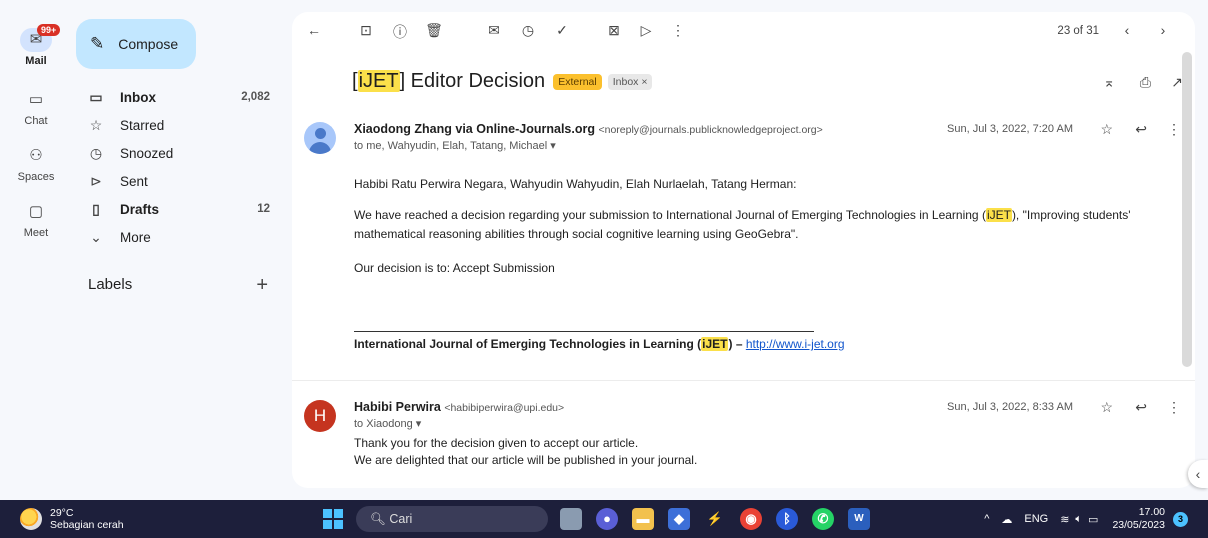  I want to click on inbox-label-chip: Inbox ×, so click(630, 81).